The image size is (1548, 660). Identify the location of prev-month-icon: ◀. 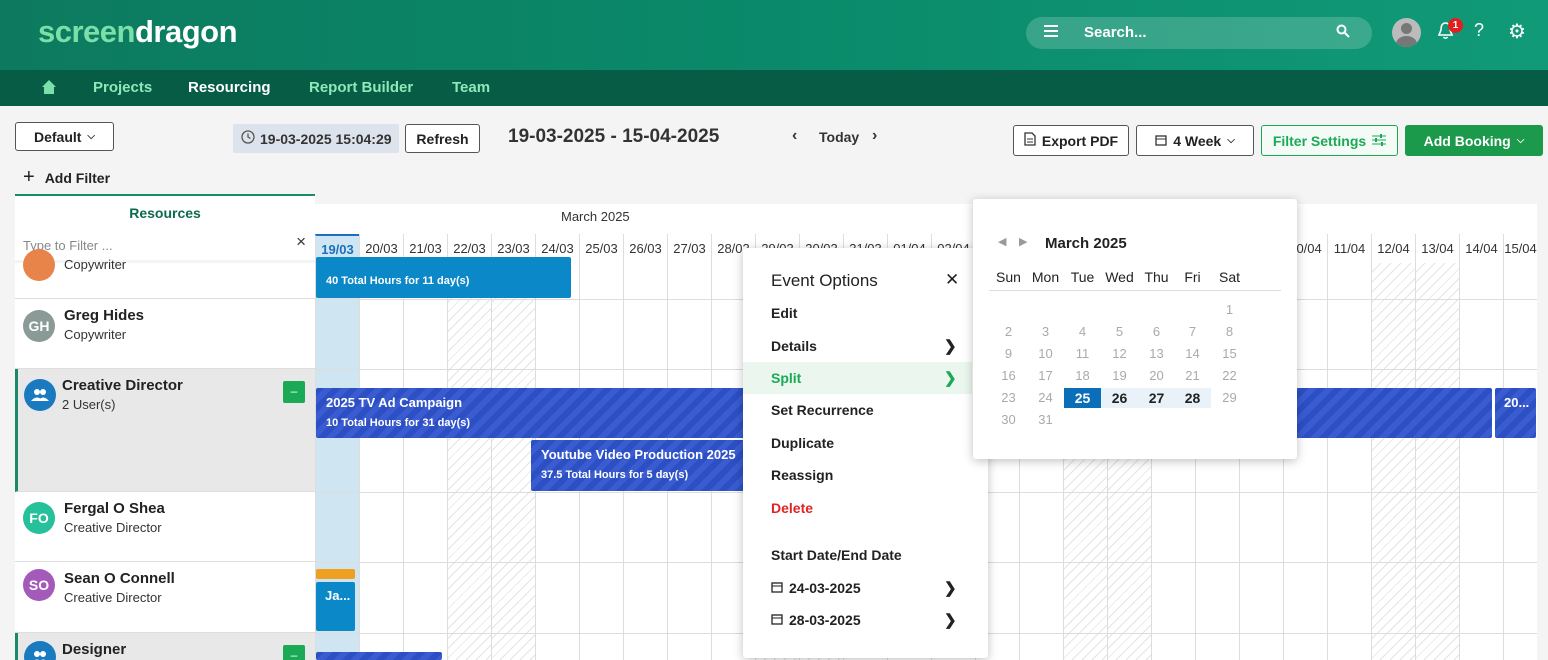
(1002, 241).